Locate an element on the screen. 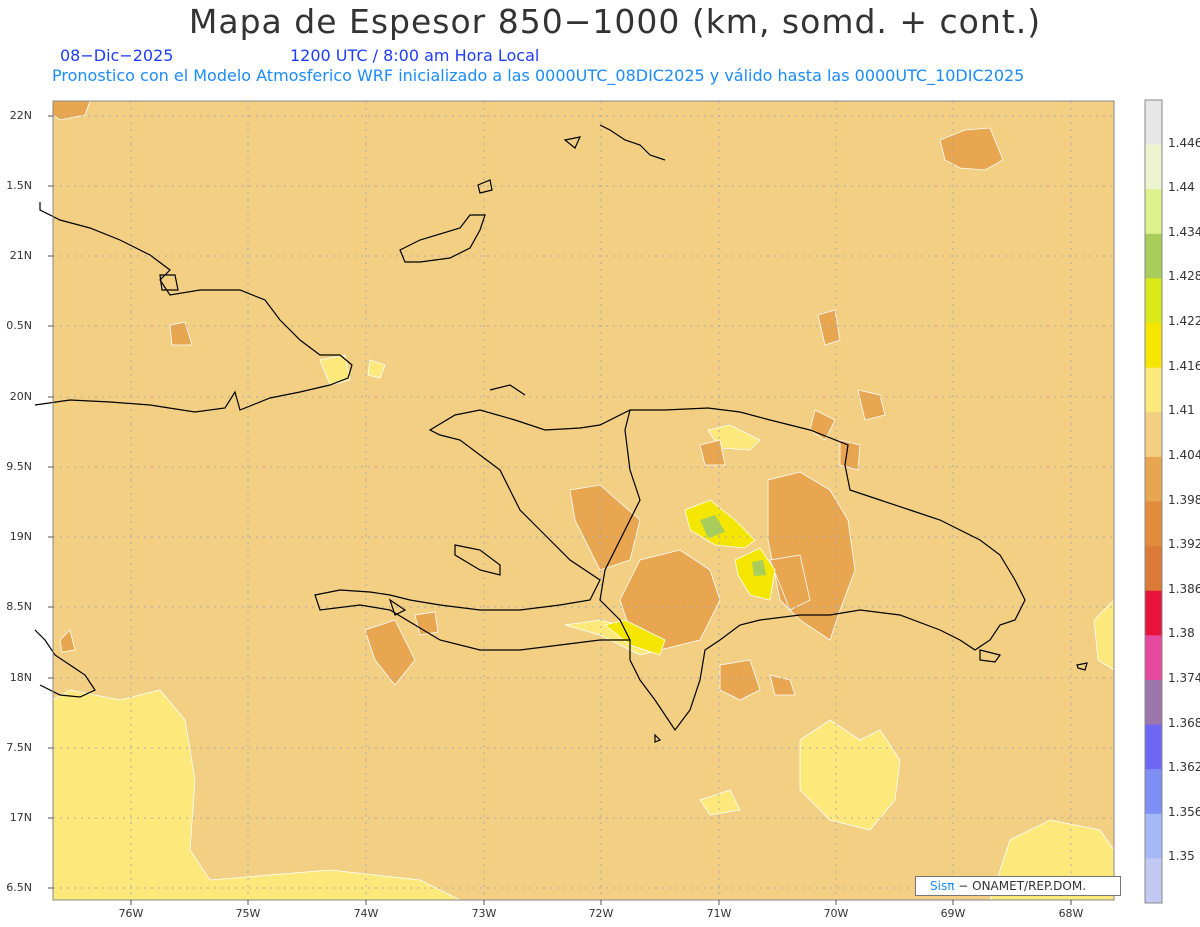 The image size is (1200, 927). colorbar-label: 1.356 is located at coordinates (1184, 811).